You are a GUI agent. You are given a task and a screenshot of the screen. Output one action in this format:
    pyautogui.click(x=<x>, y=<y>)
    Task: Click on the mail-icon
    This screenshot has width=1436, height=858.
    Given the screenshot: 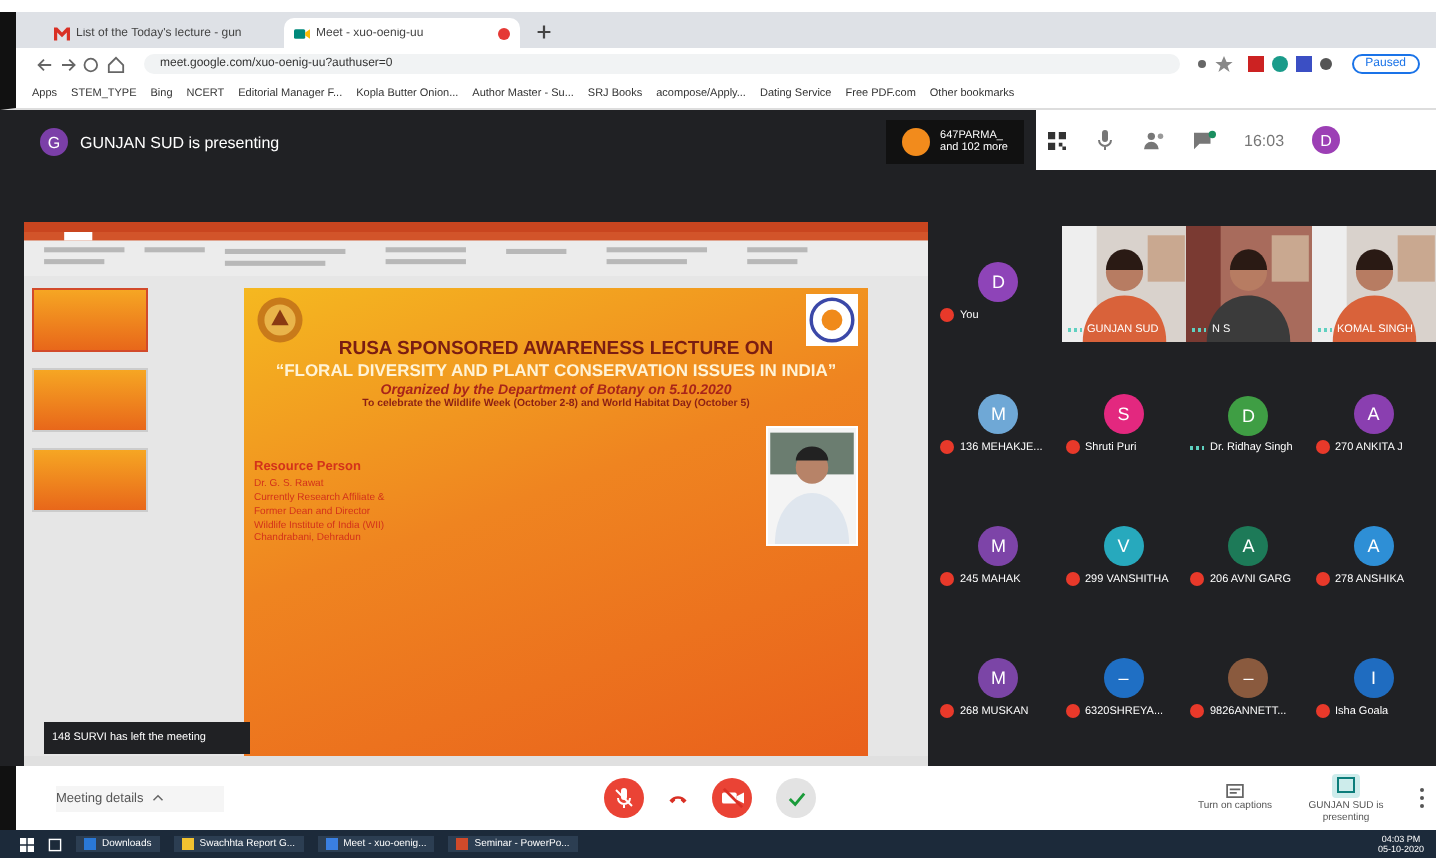 What is the action you would take?
    pyautogui.click(x=62, y=33)
    